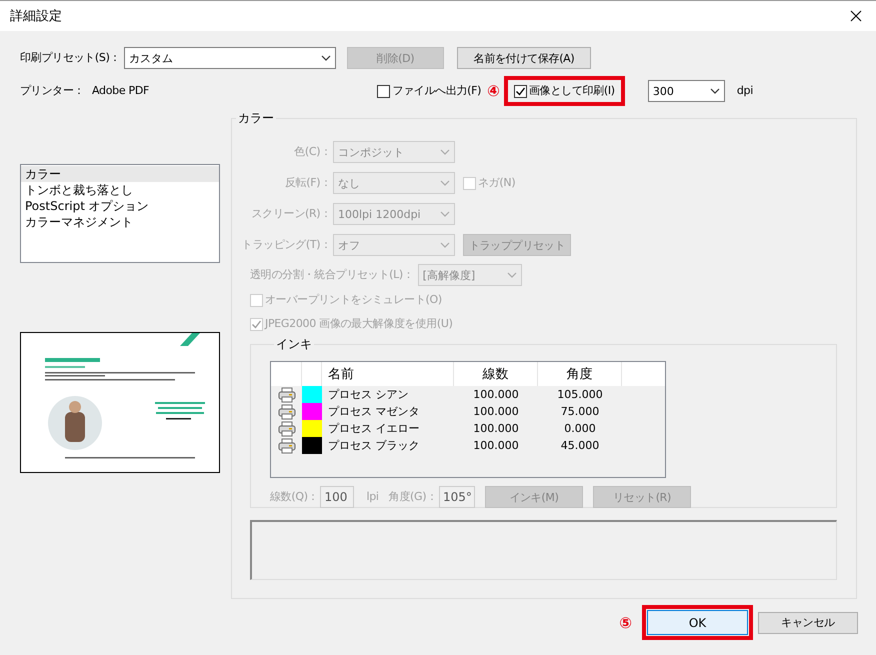 The width and height of the screenshot is (876, 655). Describe the element at coordinates (359, 324) in the screenshot. I see `checkbox-label: JPEG2000 画像の最大解像度を使用(U)` at that location.